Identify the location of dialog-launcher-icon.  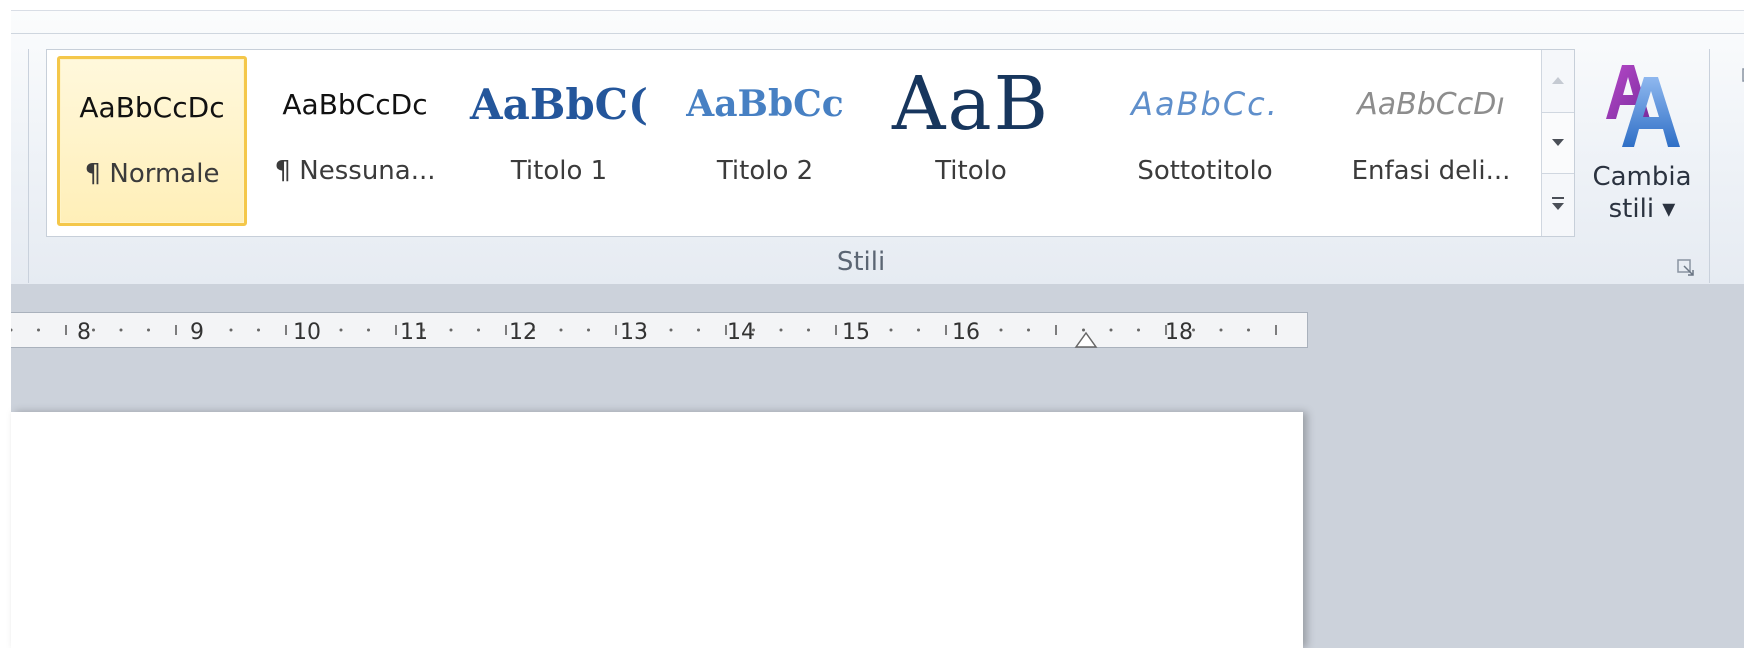
(1686, 268).